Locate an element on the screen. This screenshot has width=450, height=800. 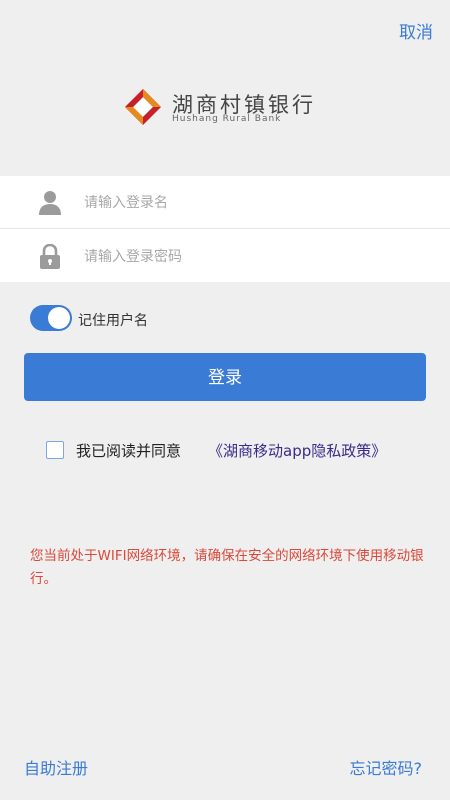
username-field is located at coordinates (225, 202).